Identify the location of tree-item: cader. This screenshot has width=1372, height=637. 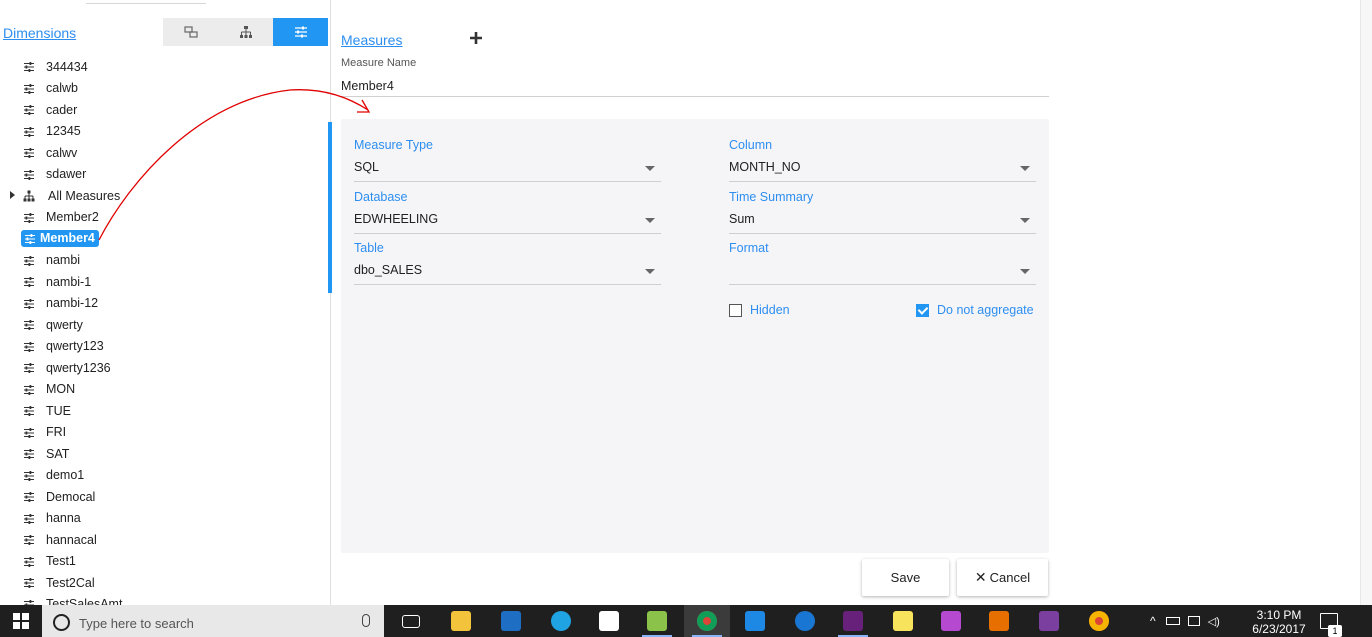
(165, 110).